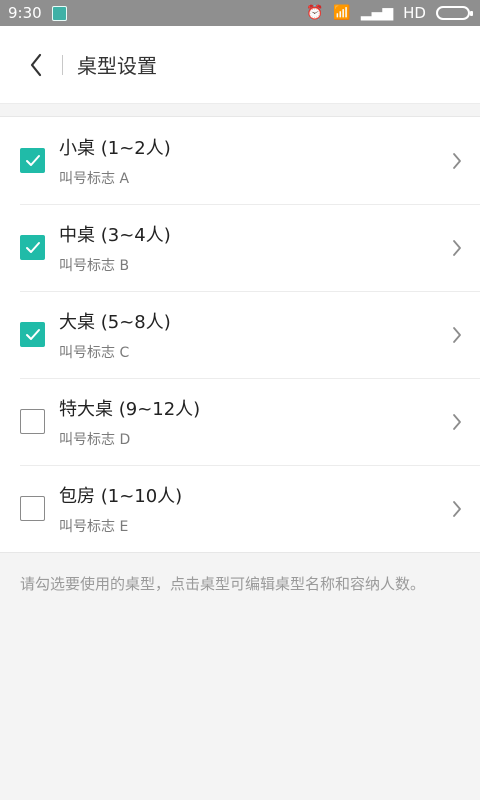 This screenshot has height=800, width=480. I want to click on item-texts: 中桌 (3~4人) 叫号标志 B, so click(253, 248).